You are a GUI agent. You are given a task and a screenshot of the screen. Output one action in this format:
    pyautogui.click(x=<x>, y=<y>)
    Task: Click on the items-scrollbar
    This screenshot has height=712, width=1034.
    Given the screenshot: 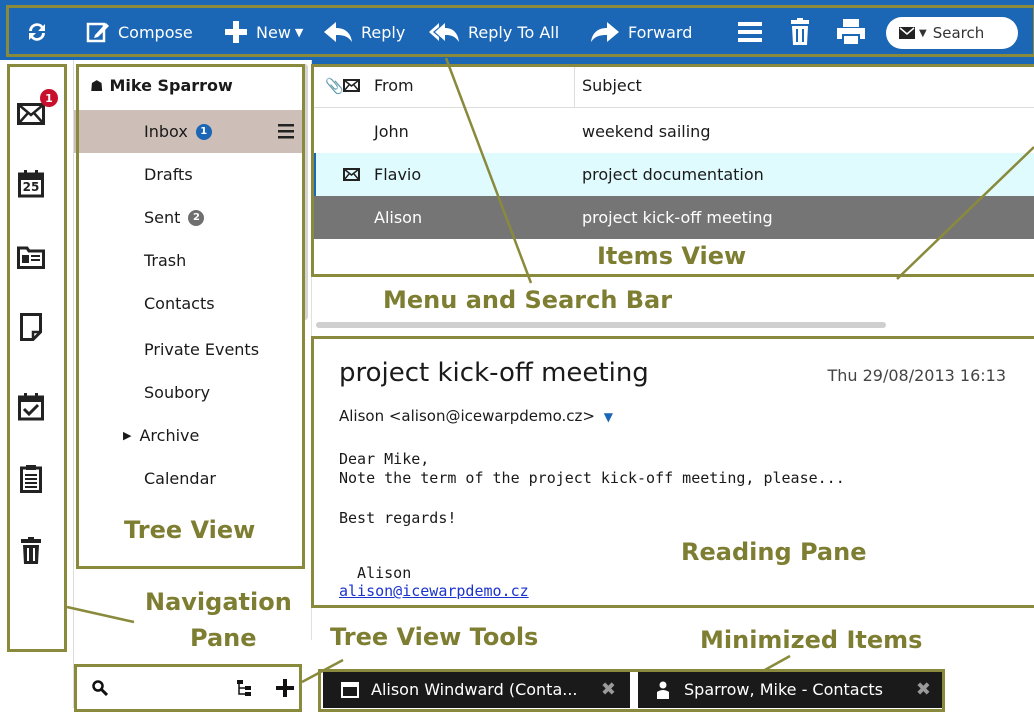 What is the action you would take?
    pyautogui.click(x=601, y=325)
    